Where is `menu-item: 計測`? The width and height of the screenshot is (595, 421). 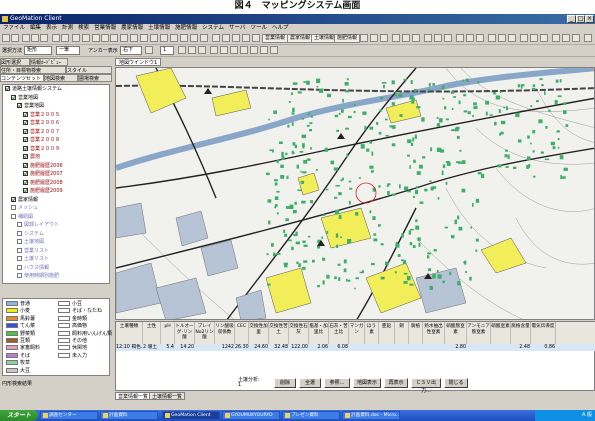
menu-item: 計測 is located at coordinates (67, 28).